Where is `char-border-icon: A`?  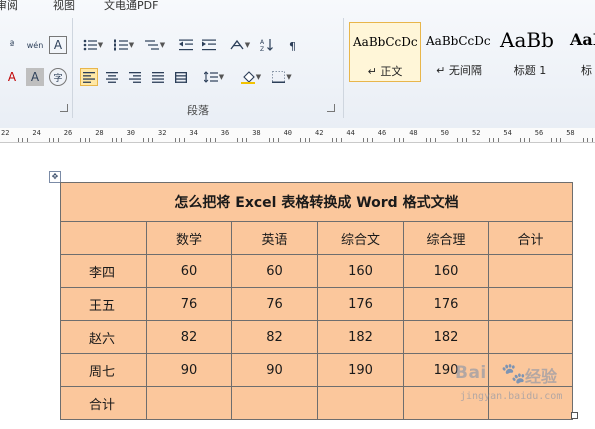 char-border-icon: A is located at coordinates (58, 45).